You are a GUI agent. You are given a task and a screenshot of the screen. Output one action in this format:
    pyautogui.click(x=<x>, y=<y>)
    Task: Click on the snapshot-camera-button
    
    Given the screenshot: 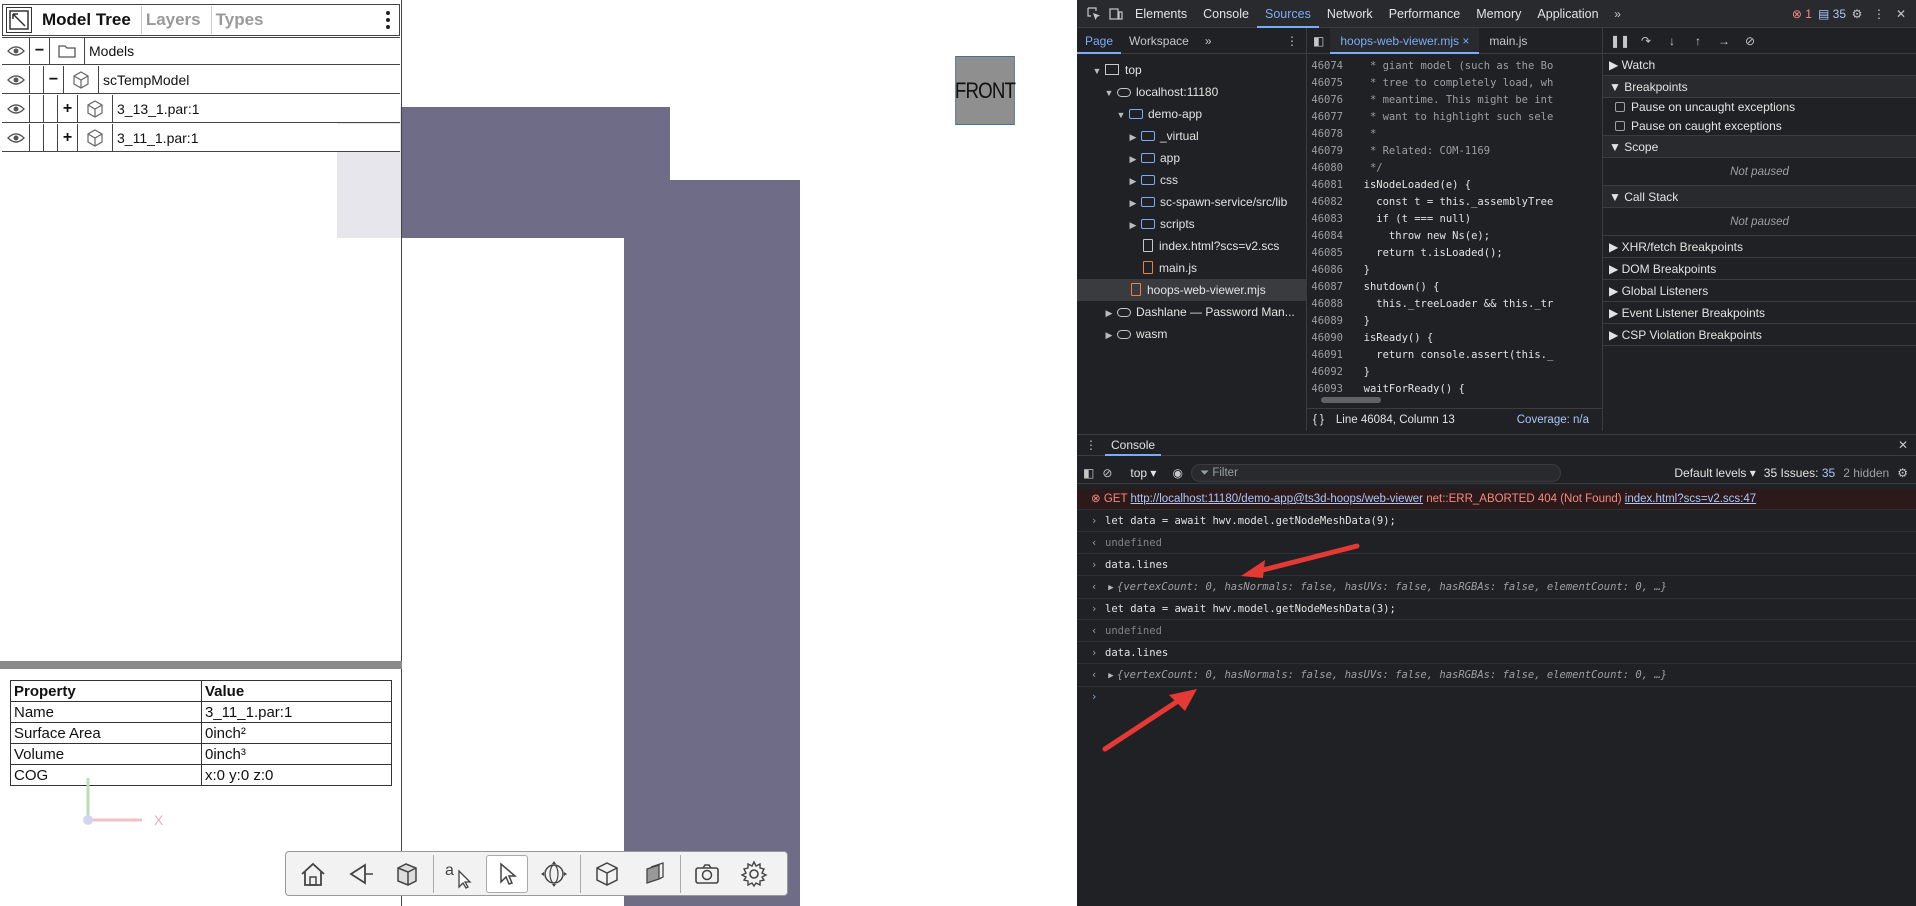 What is the action you would take?
    pyautogui.click(x=707, y=874)
    